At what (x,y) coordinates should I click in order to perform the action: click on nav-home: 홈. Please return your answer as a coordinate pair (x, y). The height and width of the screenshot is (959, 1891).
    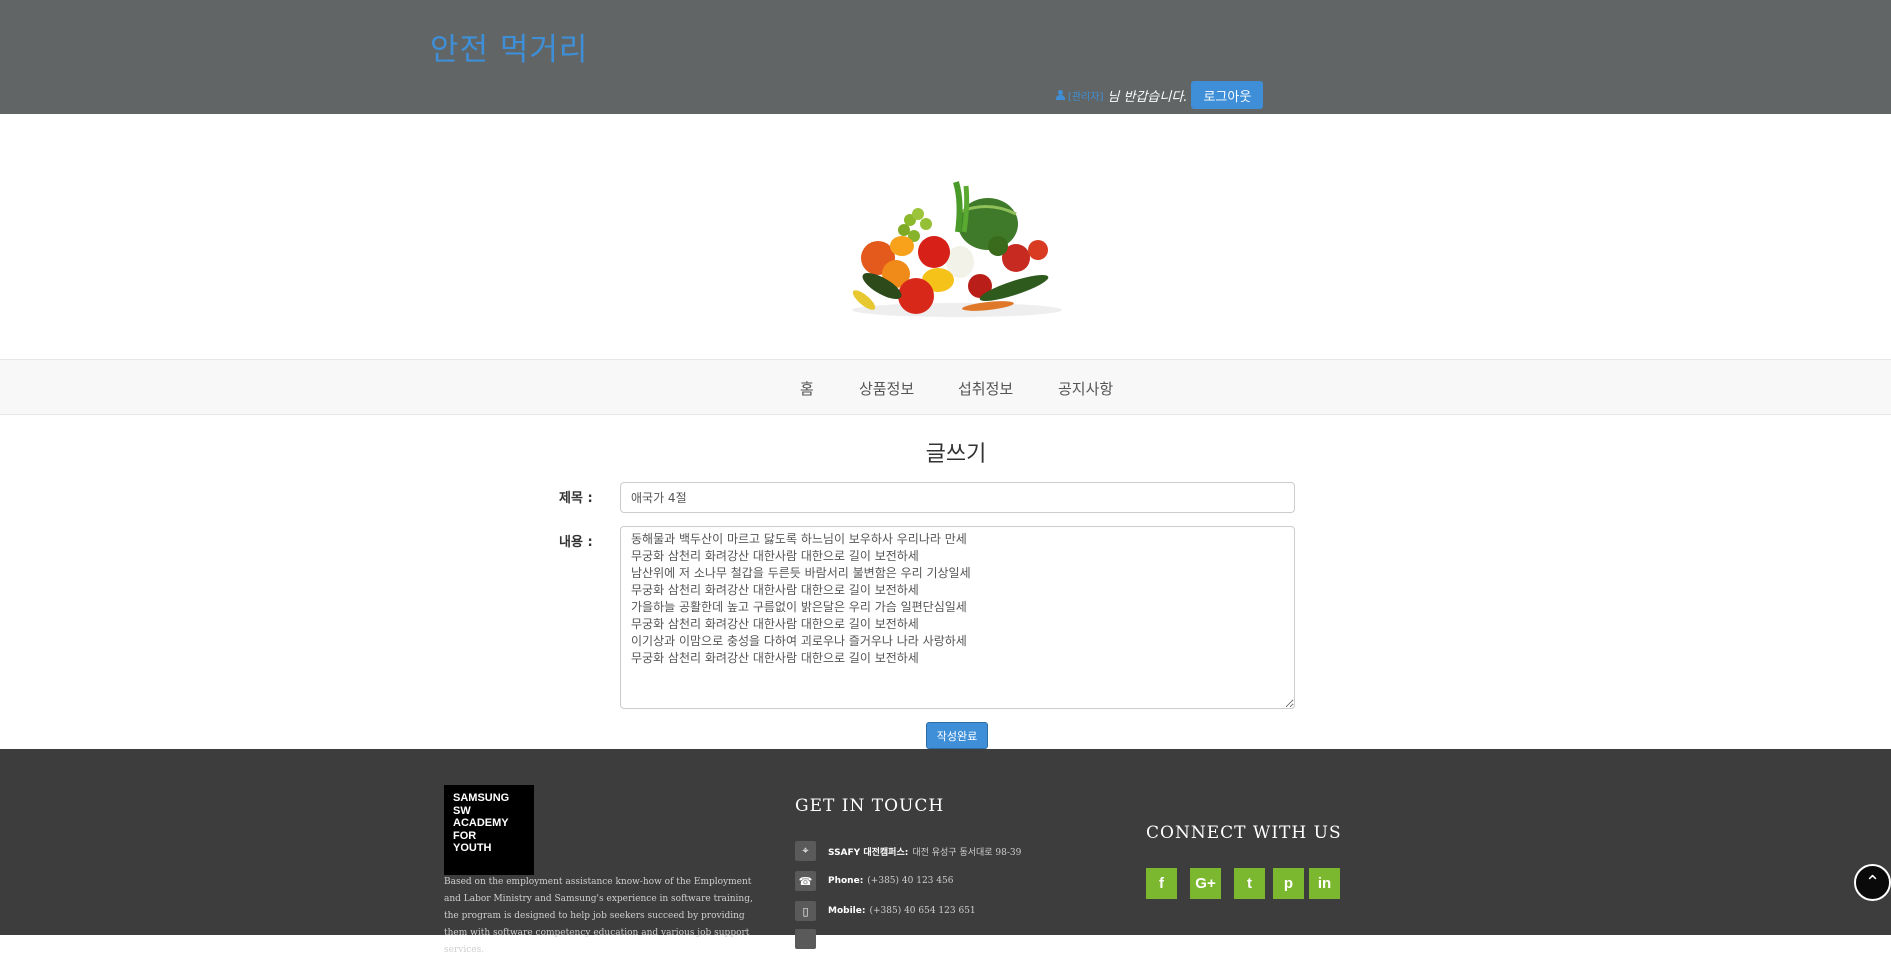
    Looking at the image, I should click on (807, 388).